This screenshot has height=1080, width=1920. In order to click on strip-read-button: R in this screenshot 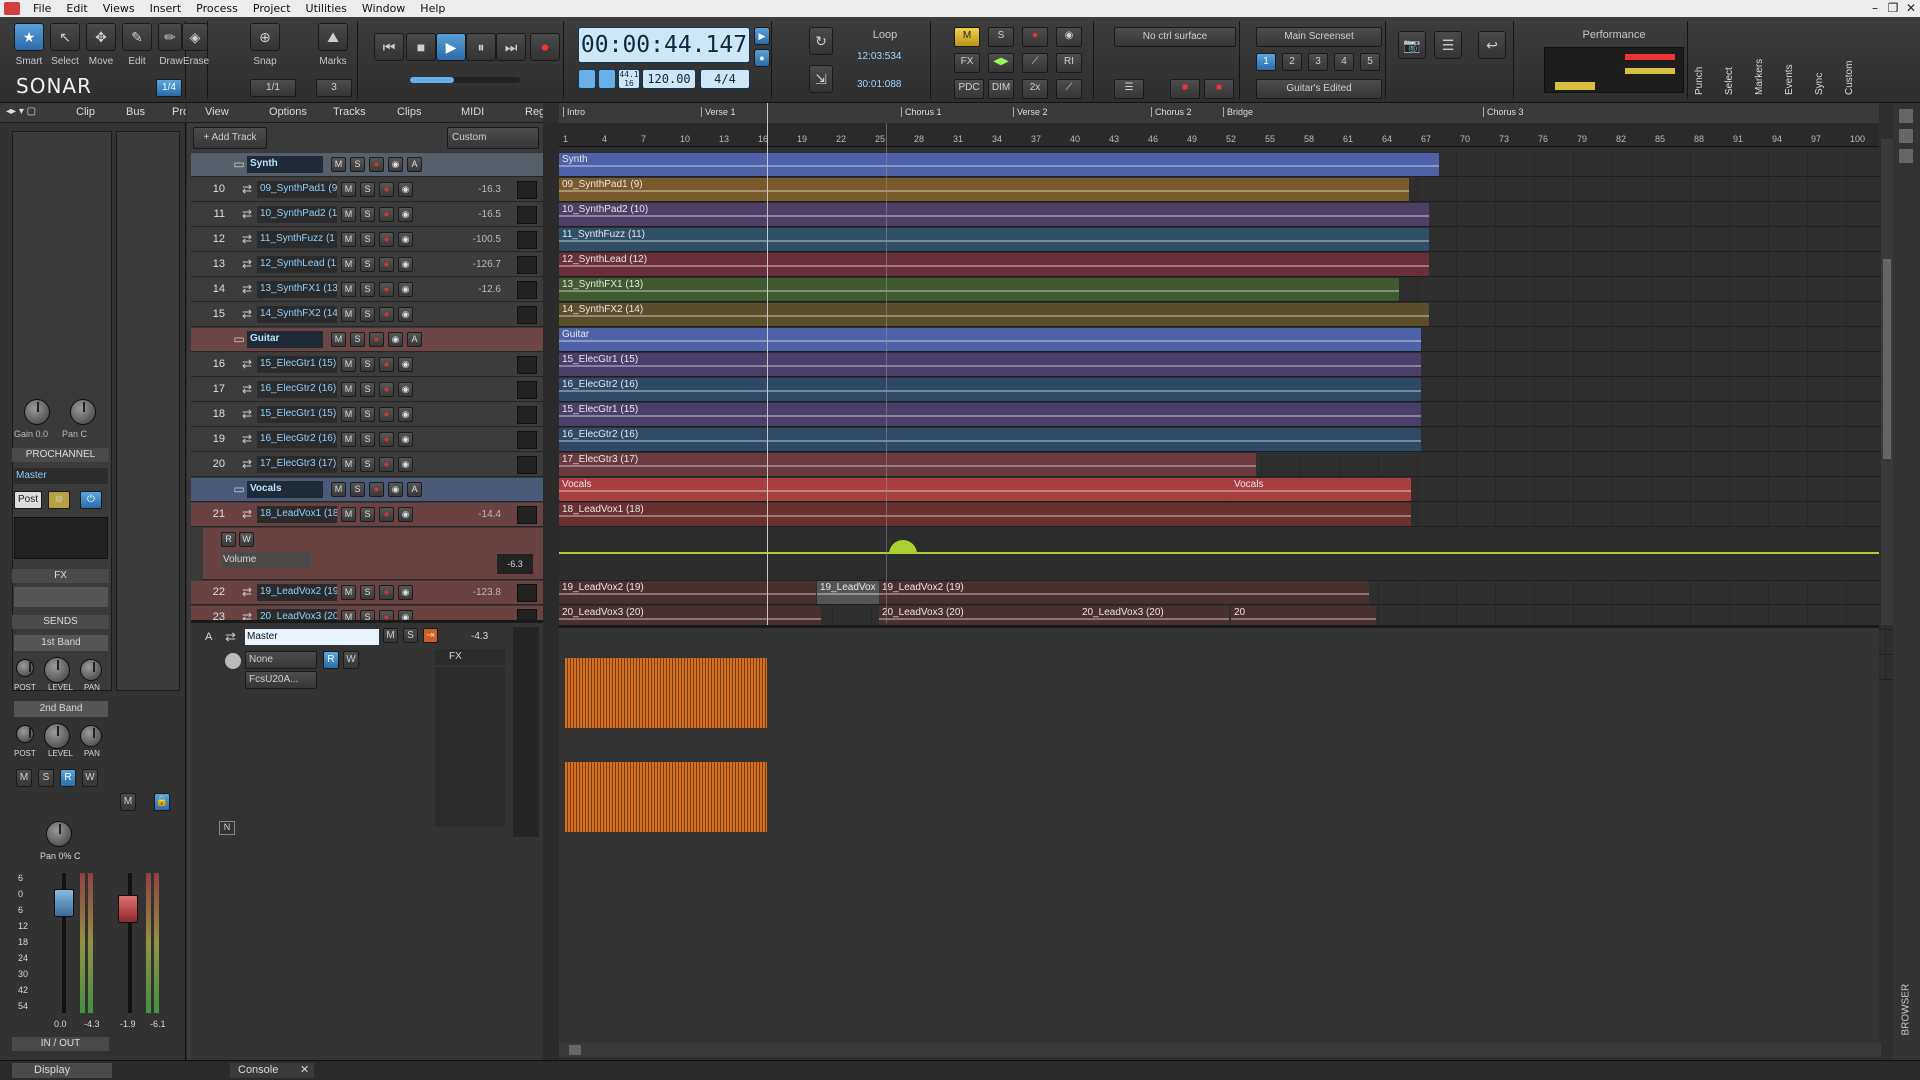, I will do `click(68, 778)`.